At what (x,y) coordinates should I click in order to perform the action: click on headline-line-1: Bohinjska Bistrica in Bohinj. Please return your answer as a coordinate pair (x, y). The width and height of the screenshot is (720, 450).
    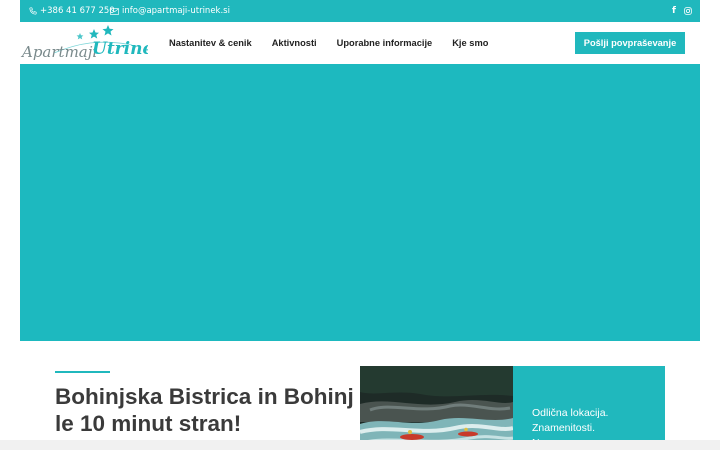
    Looking at the image, I should click on (204, 396).